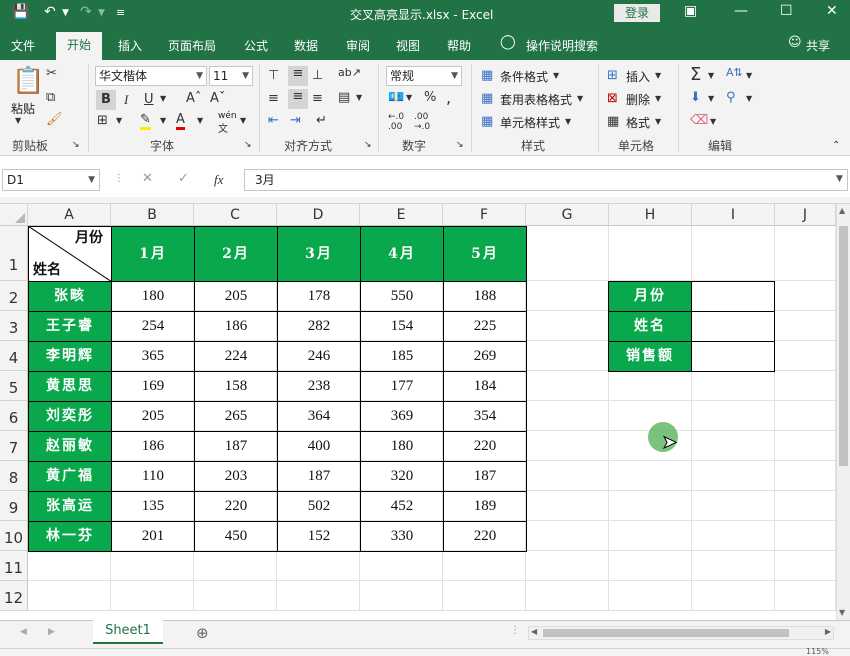 The image size is (850, 656). What do you see at coordinates (487, 98) in the screenshot?
I see `table-format-icon: ▦` at bounding box center [487, 98].